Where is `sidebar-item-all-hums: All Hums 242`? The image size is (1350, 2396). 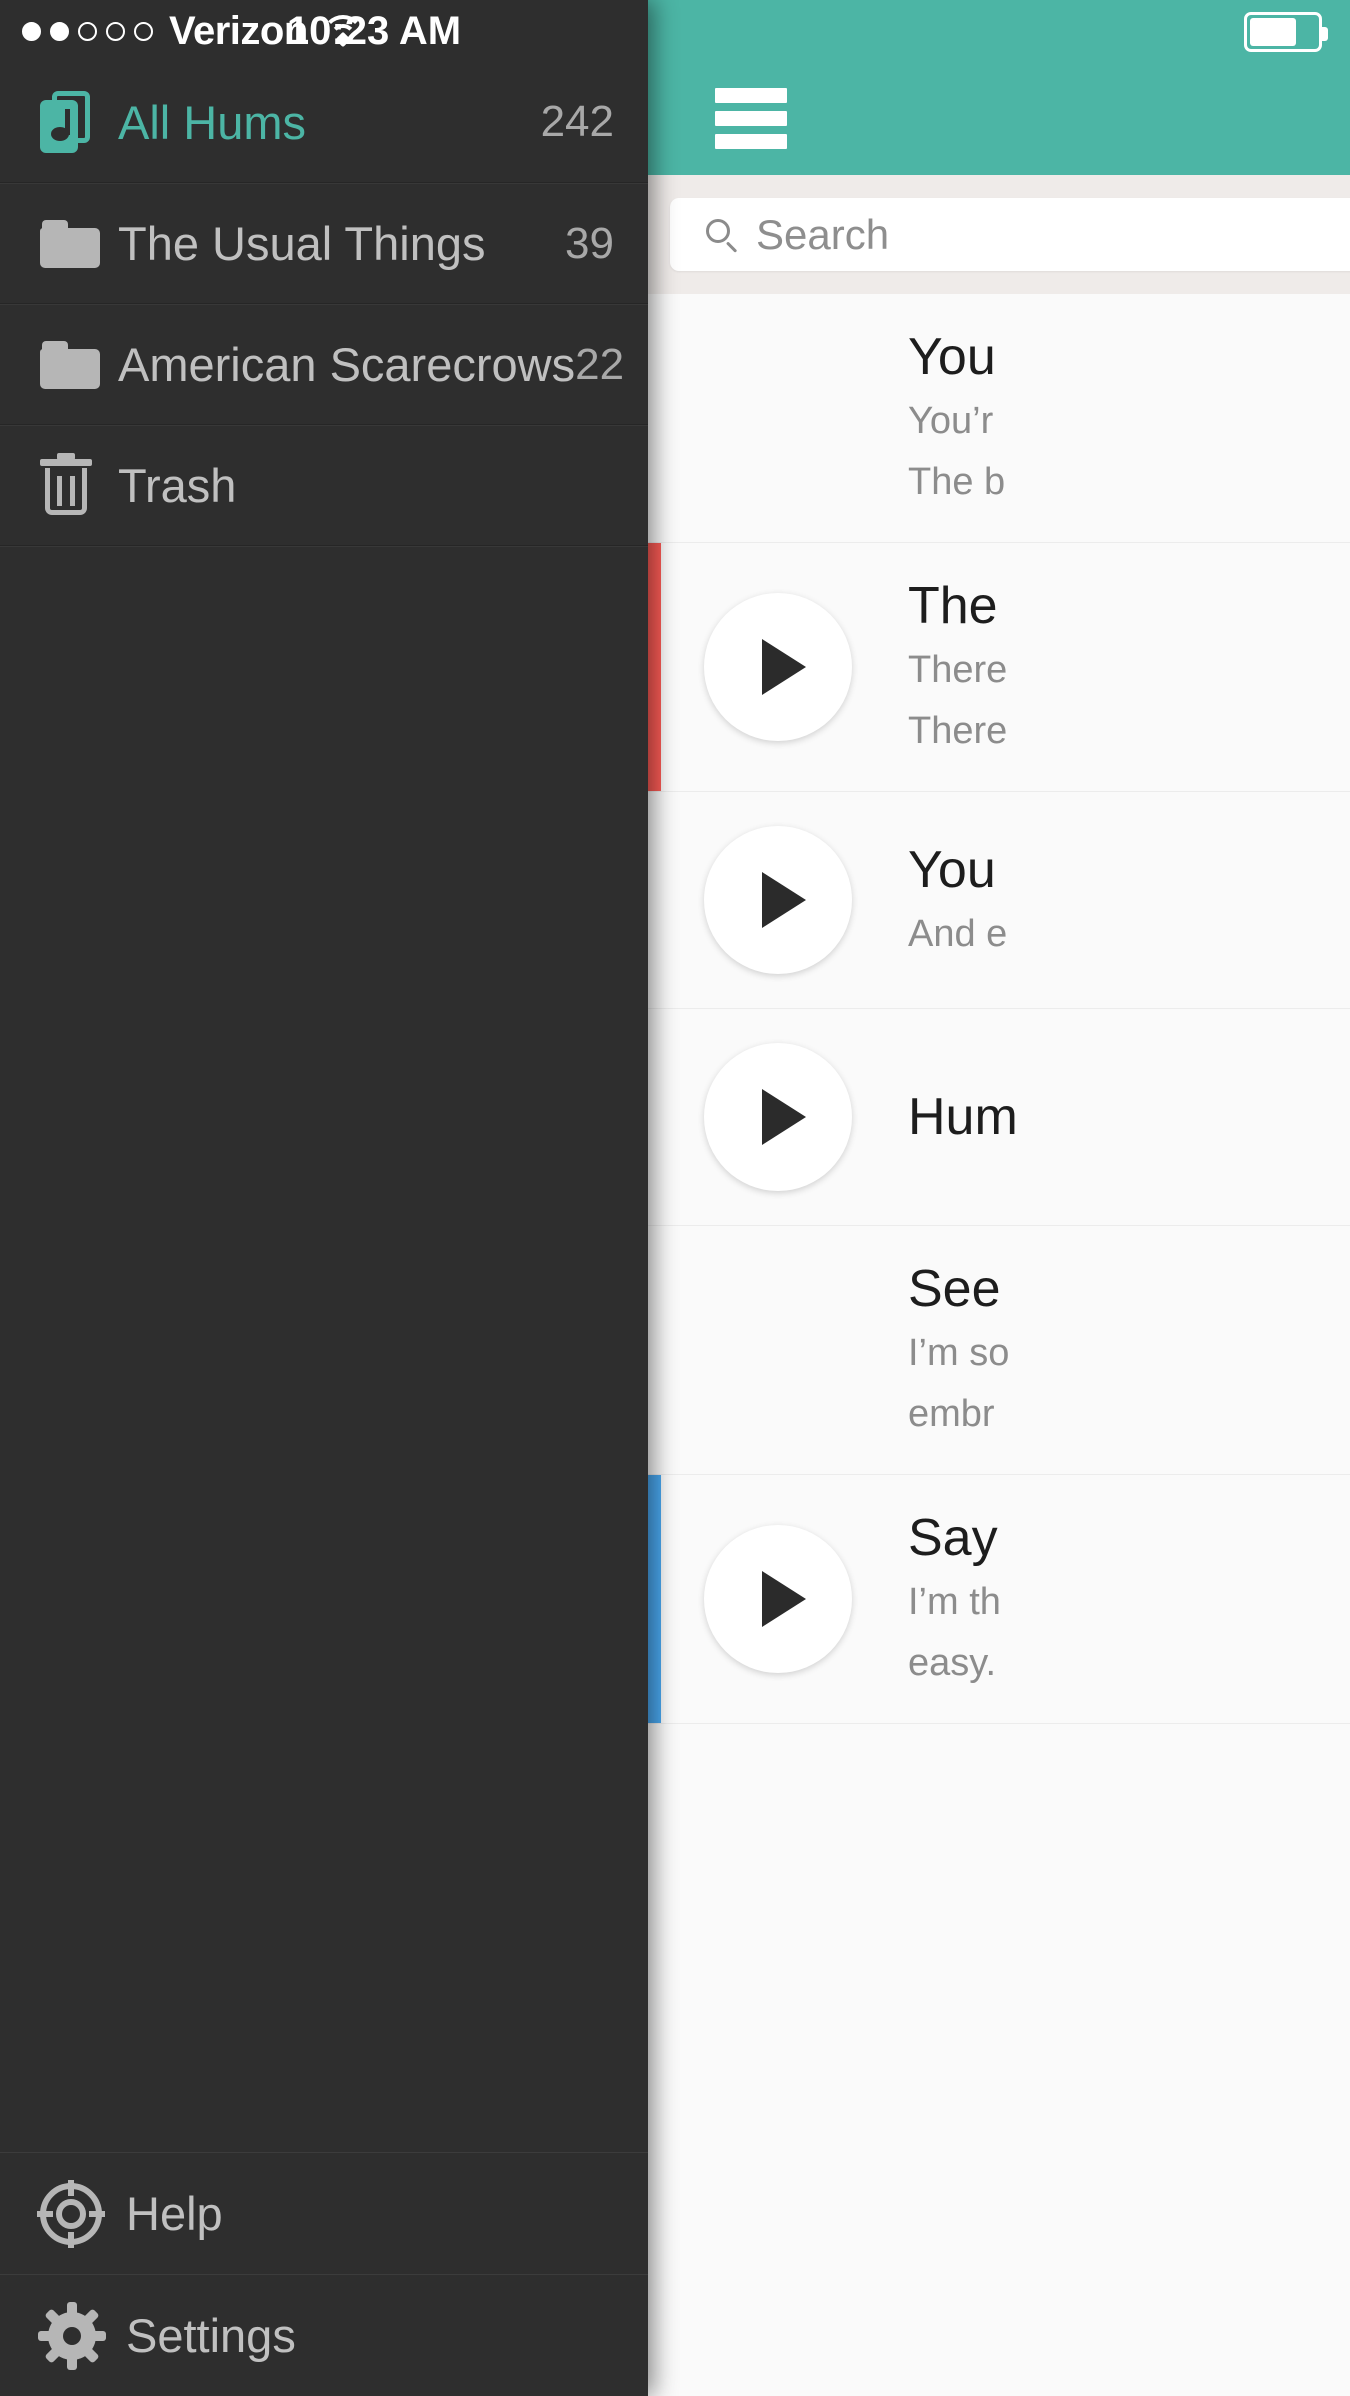
sidebar-item-all-hums: All Hums 242 is located at coordinates (324, 122).